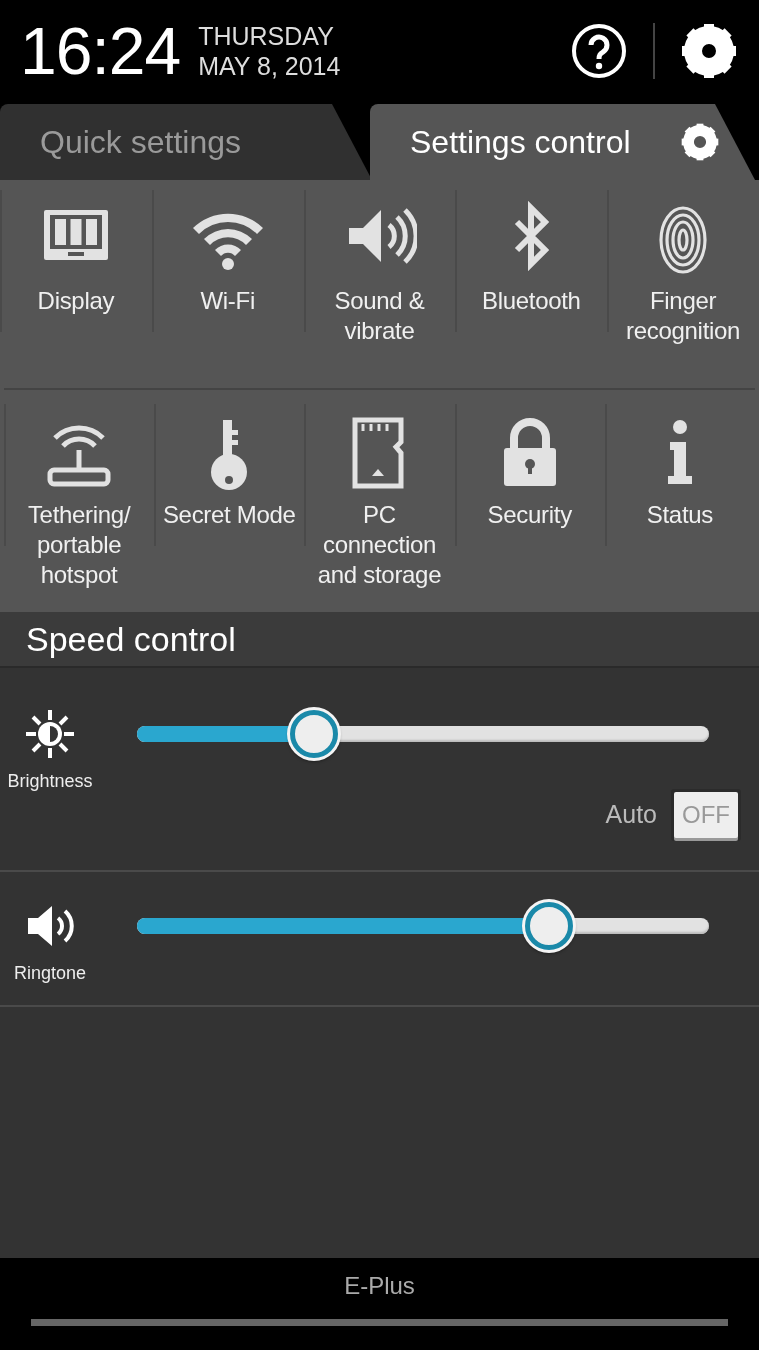  Describe the element at coordinates (227, 301) in the screenshot. I see `tile-label: Wi-Fi` at that location.